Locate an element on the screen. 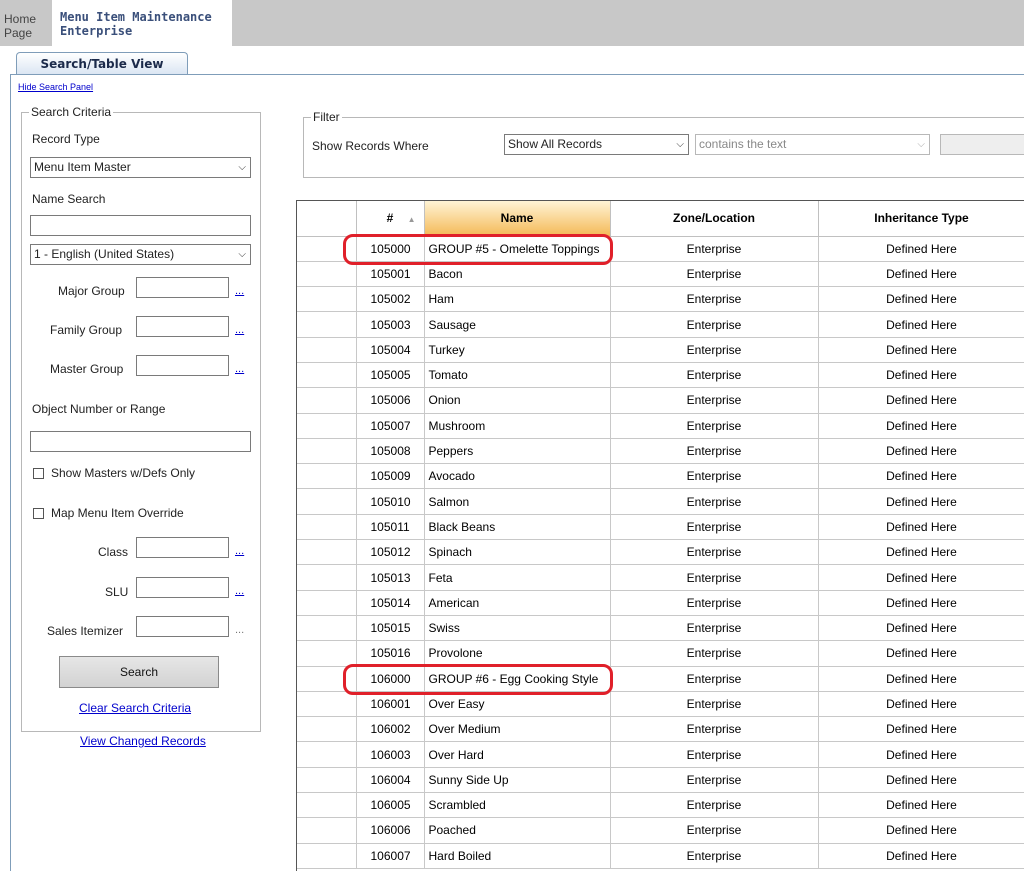 Image resolution: width=1024 pixels, height=871 pixels. column-header-zone-label: Zone/Location is located at coordinates (714, 218).